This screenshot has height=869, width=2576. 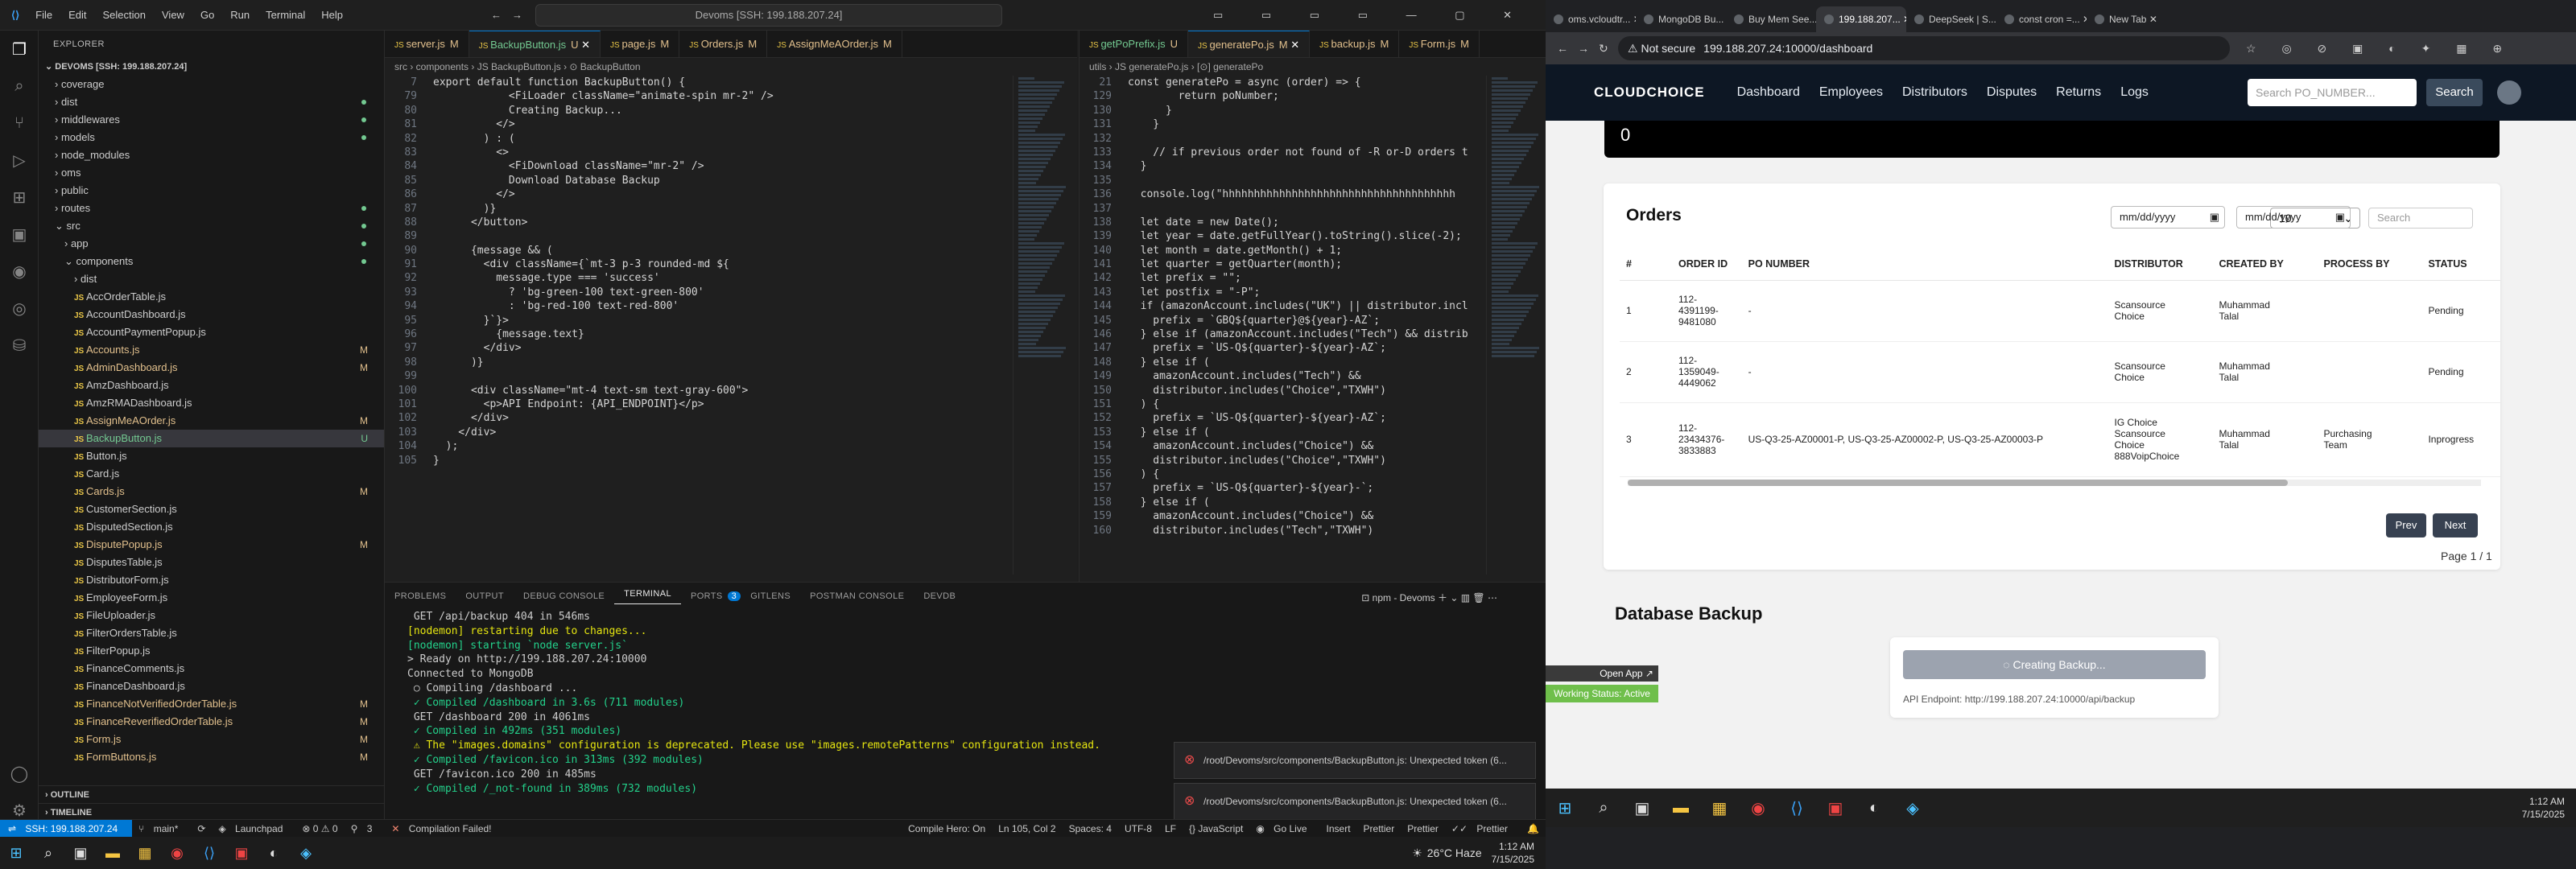 What do you see at coordinates (1851, 92) in the screenshot?
I see `nav-employees: Employees` at bounding box center [1851, 92].